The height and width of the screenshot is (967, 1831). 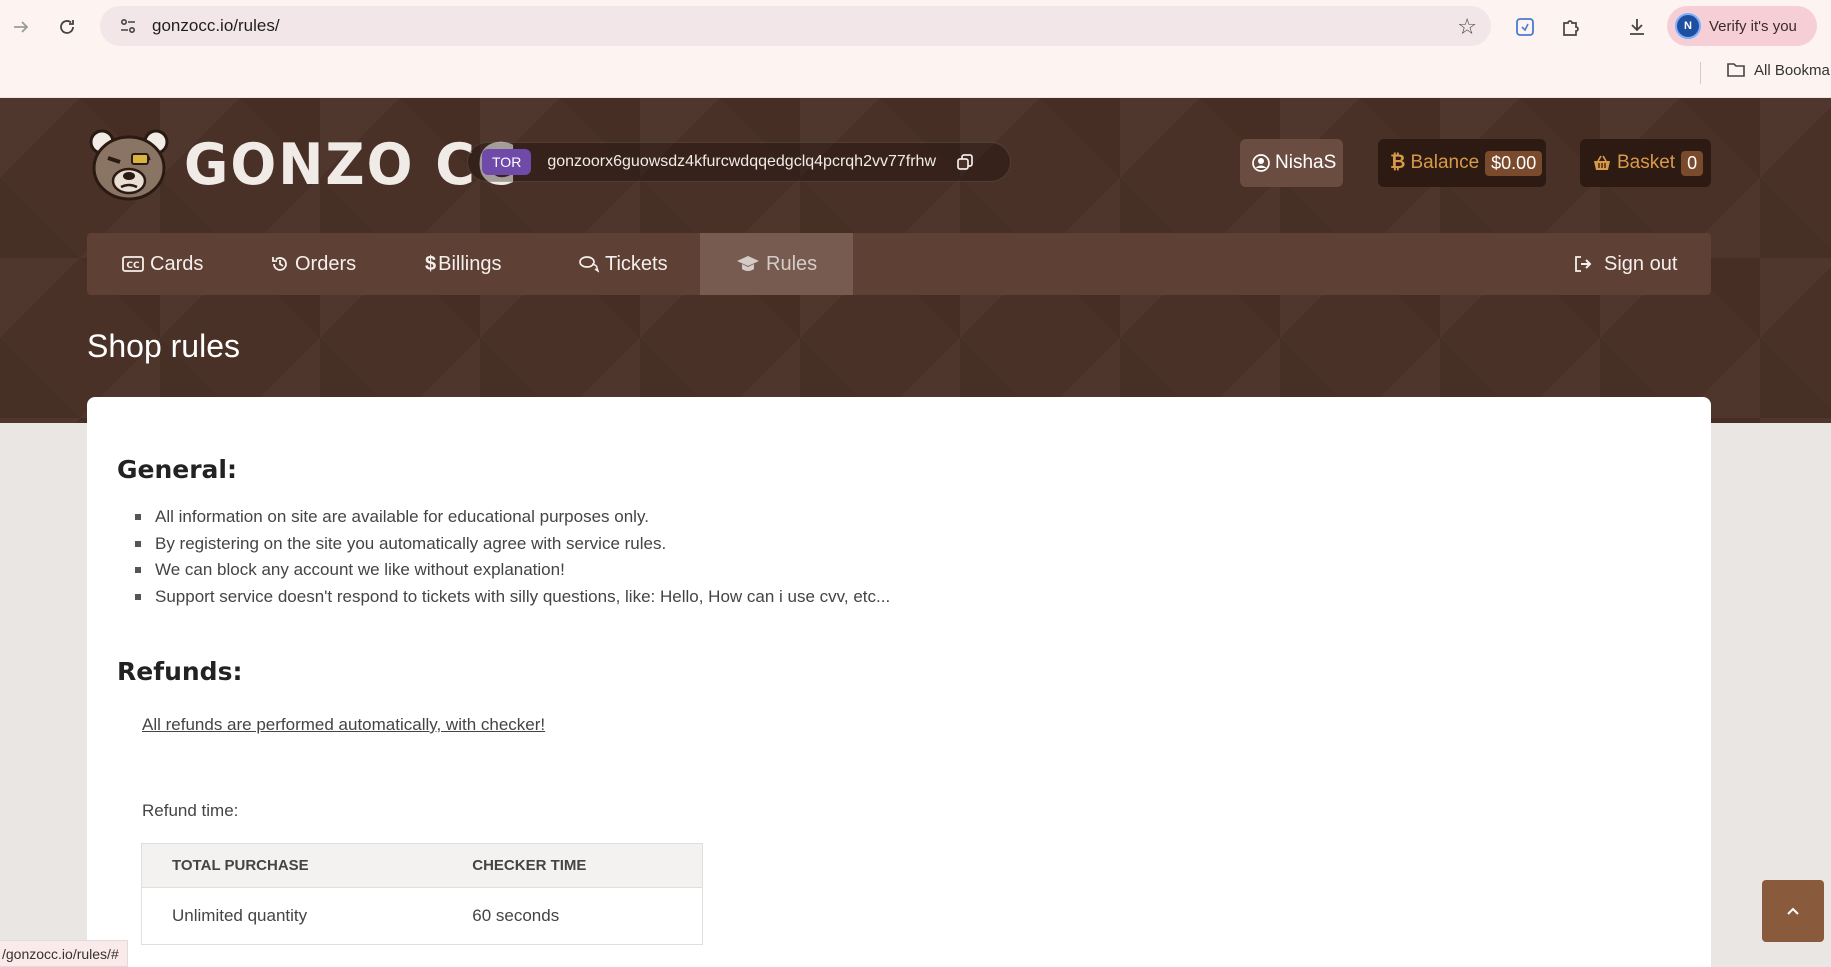 What do you see at coordinates (572, 916) in the screenshot?
I see `table-cell: 60 seconds` at bounding box center [572, 916].